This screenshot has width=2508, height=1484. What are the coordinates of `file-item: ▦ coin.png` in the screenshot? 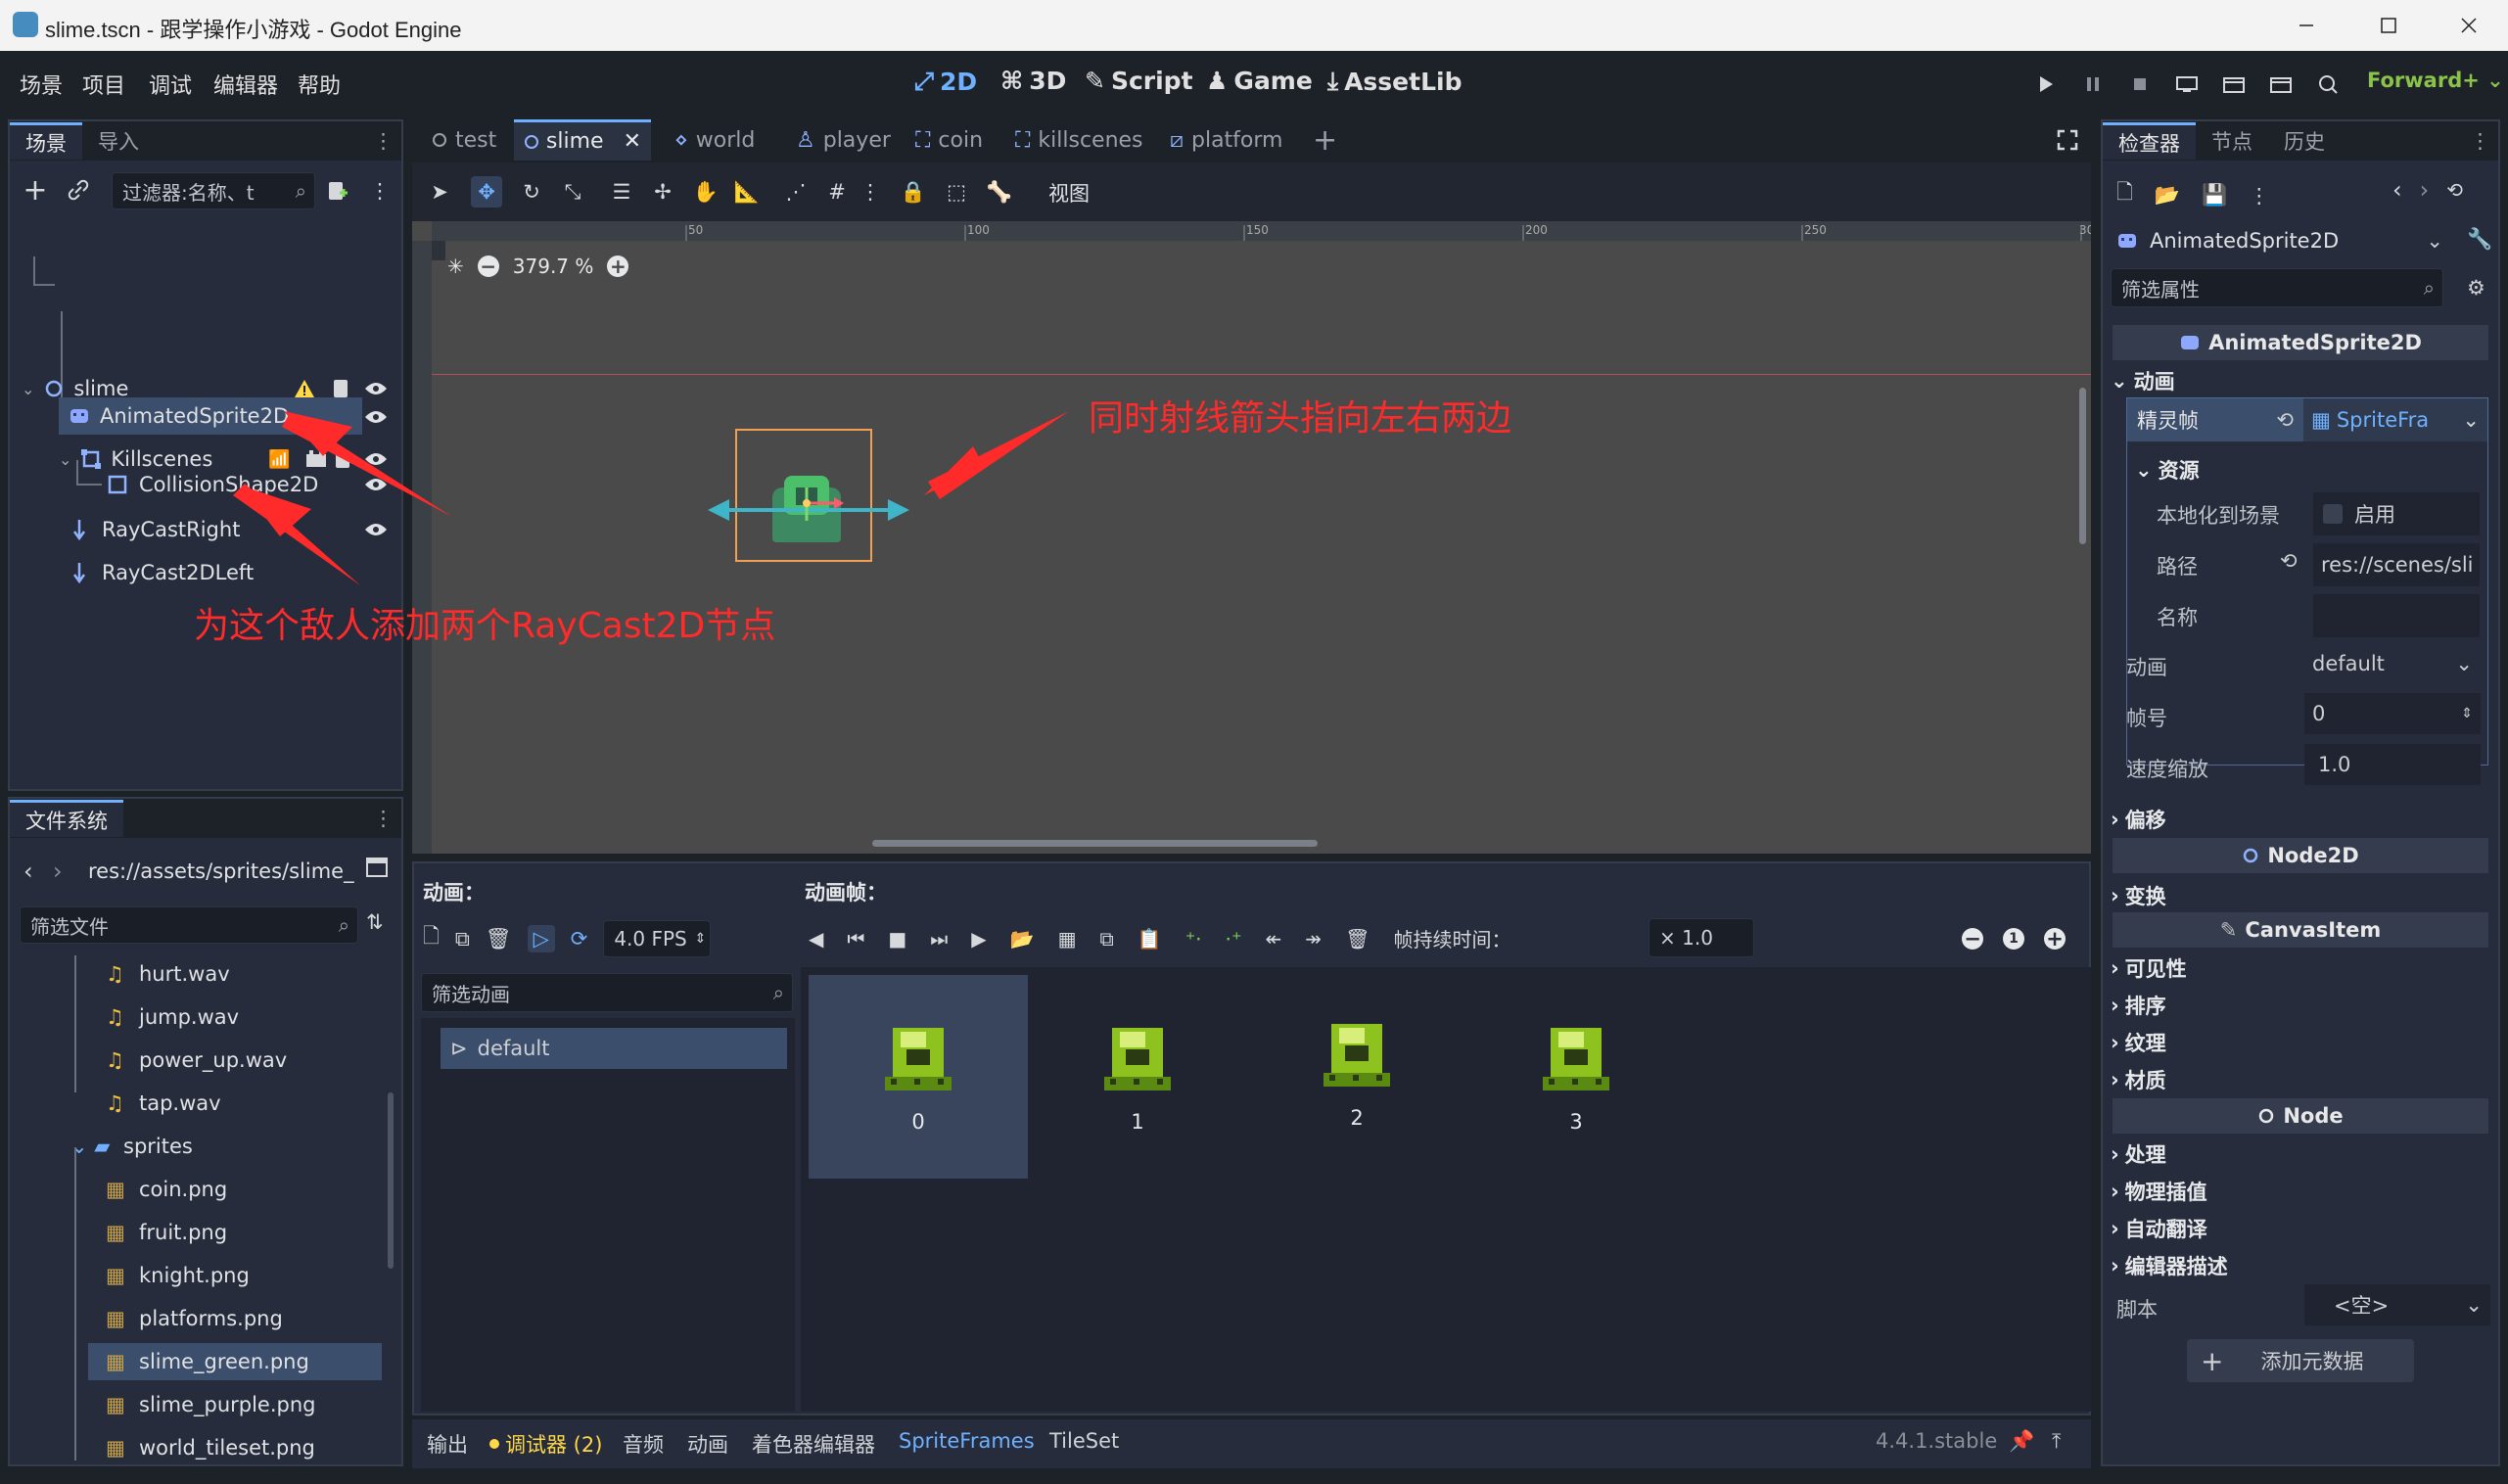 It's located at (196, 1189).